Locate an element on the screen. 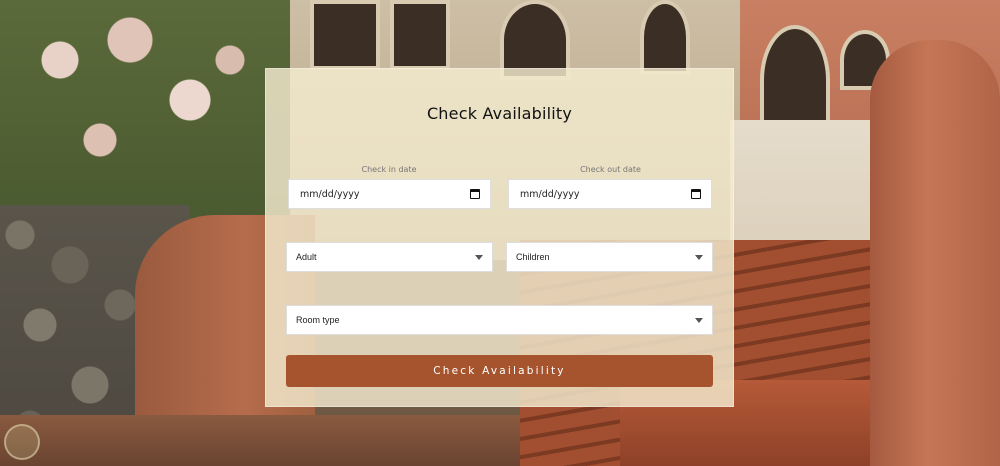  check-in-placeholder: mm/dd/yyyy is located at coordinates (330, 194).